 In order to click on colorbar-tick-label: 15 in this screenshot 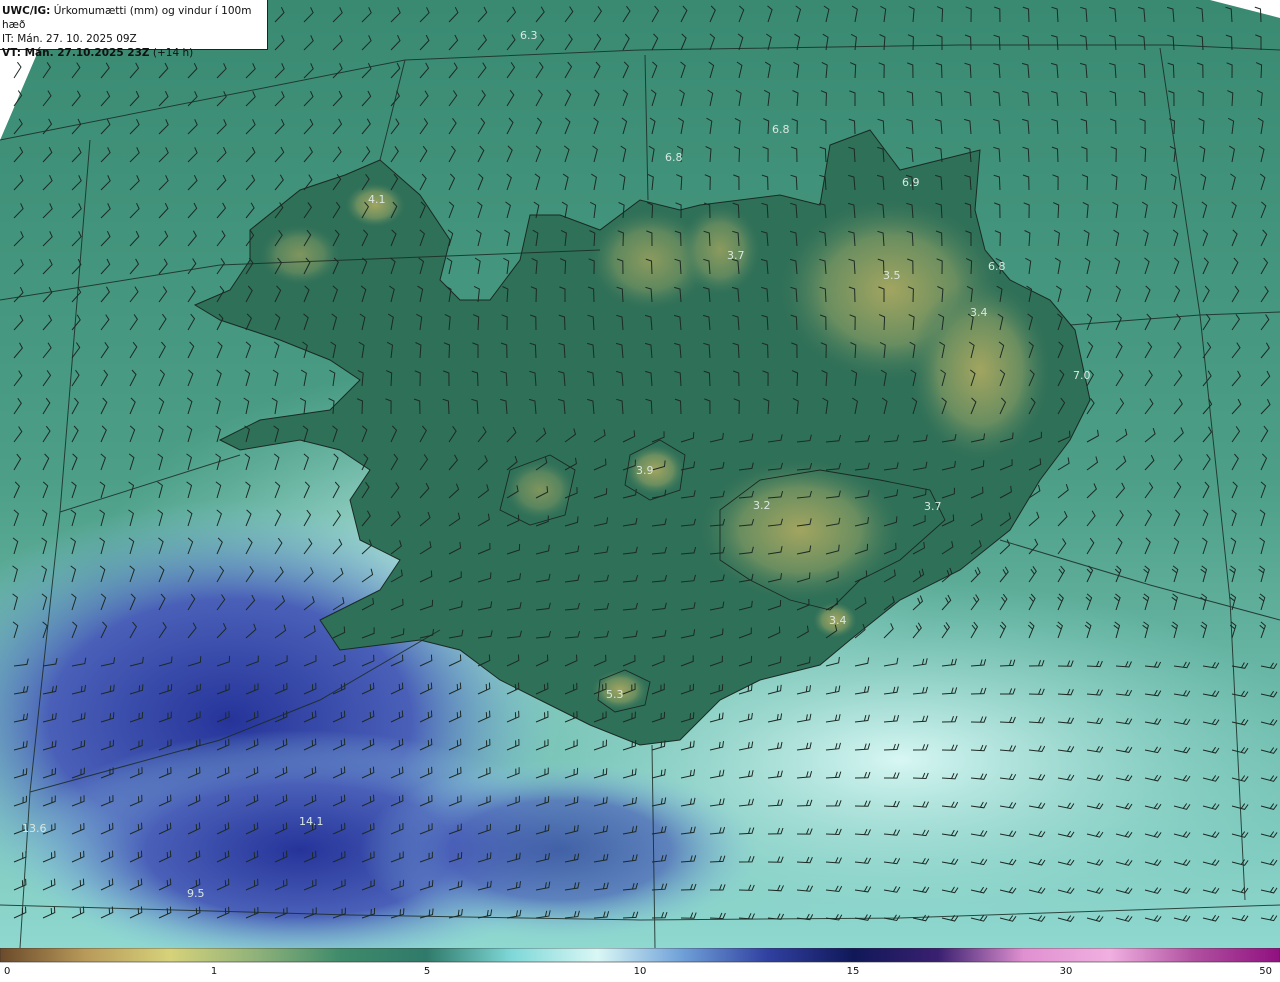, I will do `click(853, 971)`.